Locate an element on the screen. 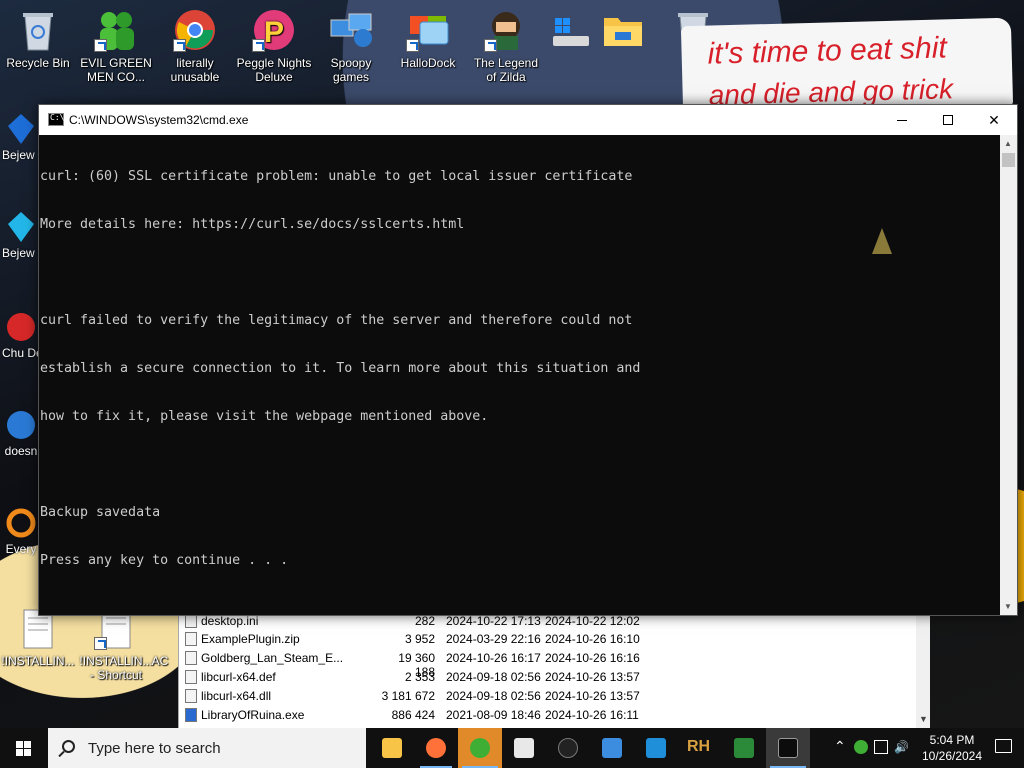  green-men-tray-icon is located at coordinates (861, 747).